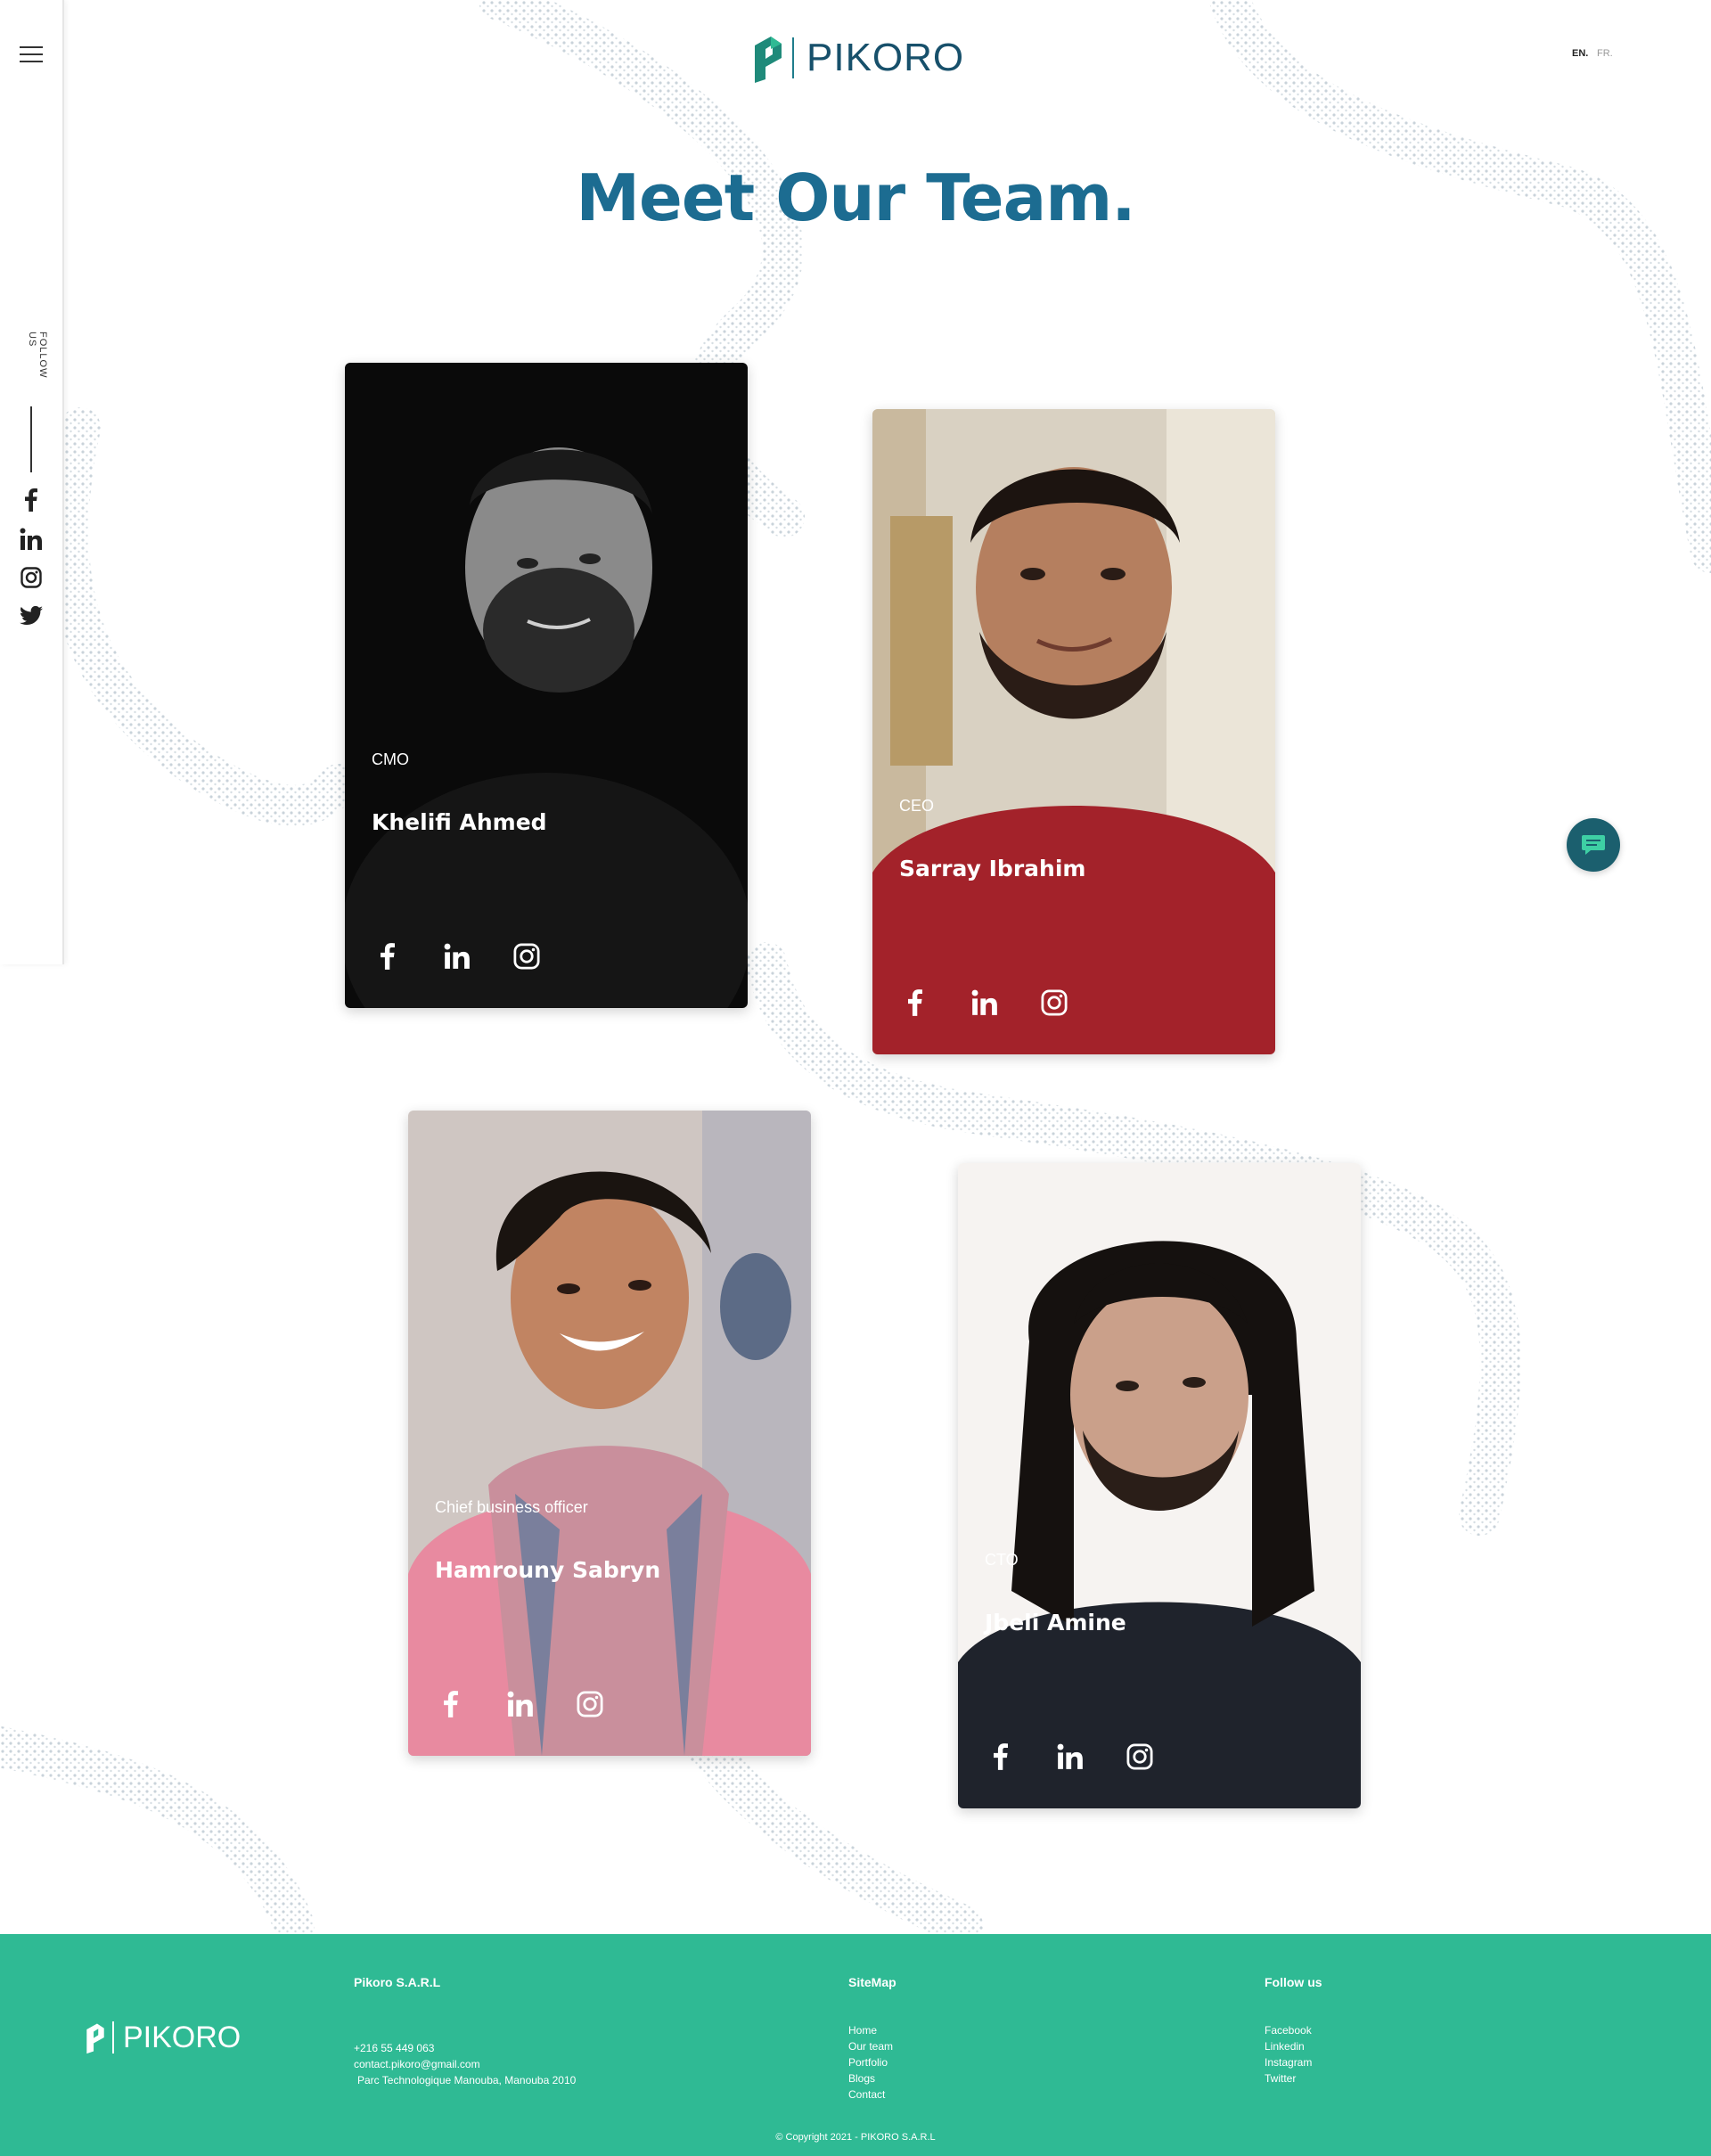 The height and width of the screenshot is (2156, 1711). I want to click on team-member-role: CTO, so click(1002, 1560).